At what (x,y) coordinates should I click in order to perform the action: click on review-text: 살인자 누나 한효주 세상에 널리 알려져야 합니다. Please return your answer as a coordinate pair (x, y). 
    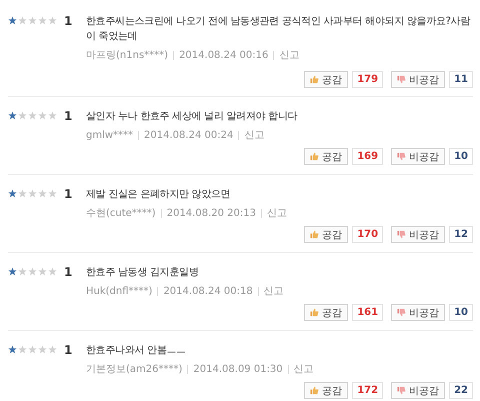
    Looking at the image, I should click on (192, 117).